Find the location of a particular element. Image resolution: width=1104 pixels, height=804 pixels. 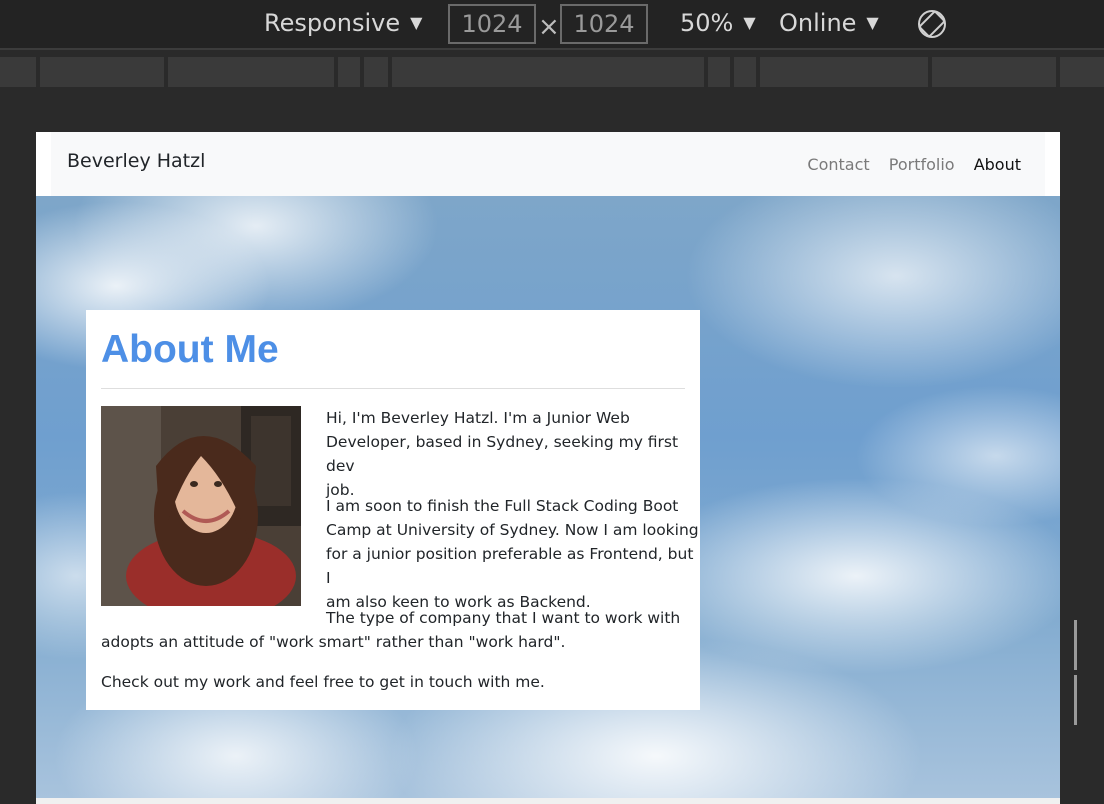

device-dropdown: Responsive ▼ is located at coordinates (343, 23).